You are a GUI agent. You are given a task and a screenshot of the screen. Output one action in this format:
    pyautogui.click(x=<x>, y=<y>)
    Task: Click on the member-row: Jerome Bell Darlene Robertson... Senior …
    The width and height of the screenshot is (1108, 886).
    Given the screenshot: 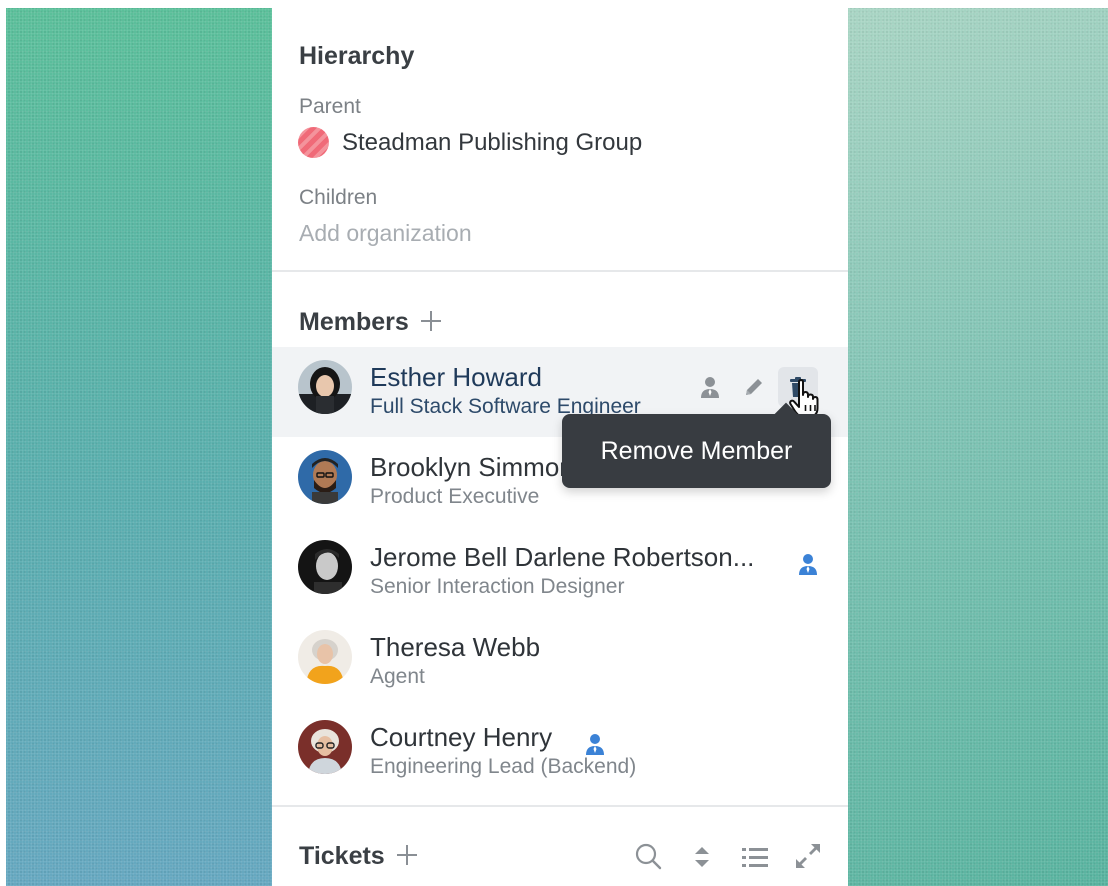 What is the action you would take?
    pyautogui.click(x=560, y=572)
    